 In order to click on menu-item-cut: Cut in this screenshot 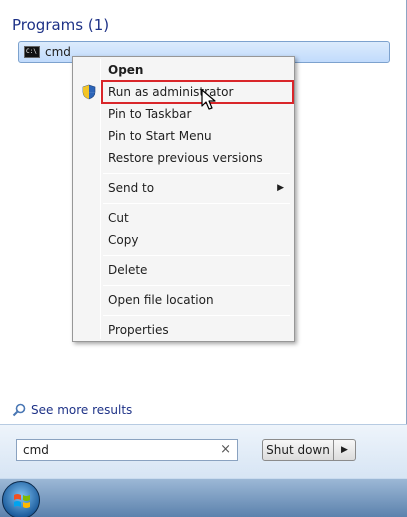, I will do `click(183, 218)`.